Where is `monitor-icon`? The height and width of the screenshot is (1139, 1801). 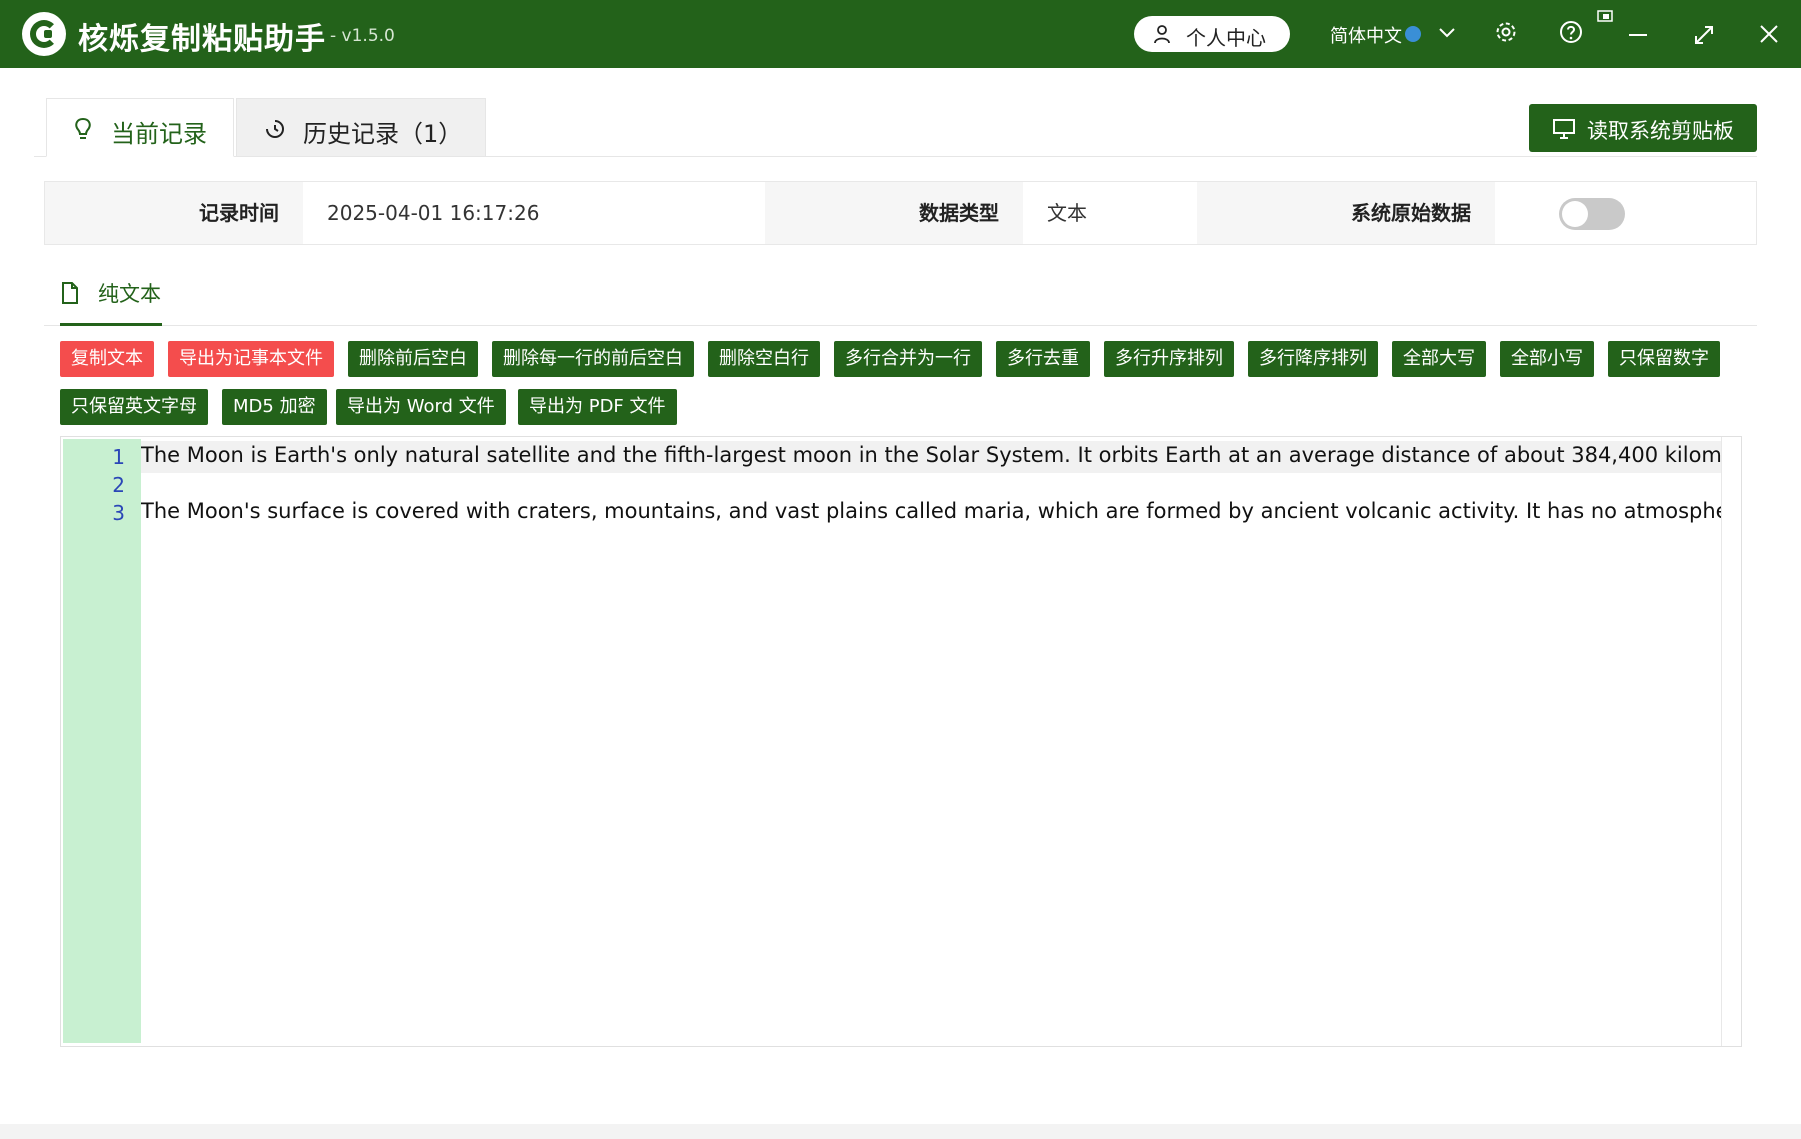 monitor-icon is located at coordinates (1564, 129).